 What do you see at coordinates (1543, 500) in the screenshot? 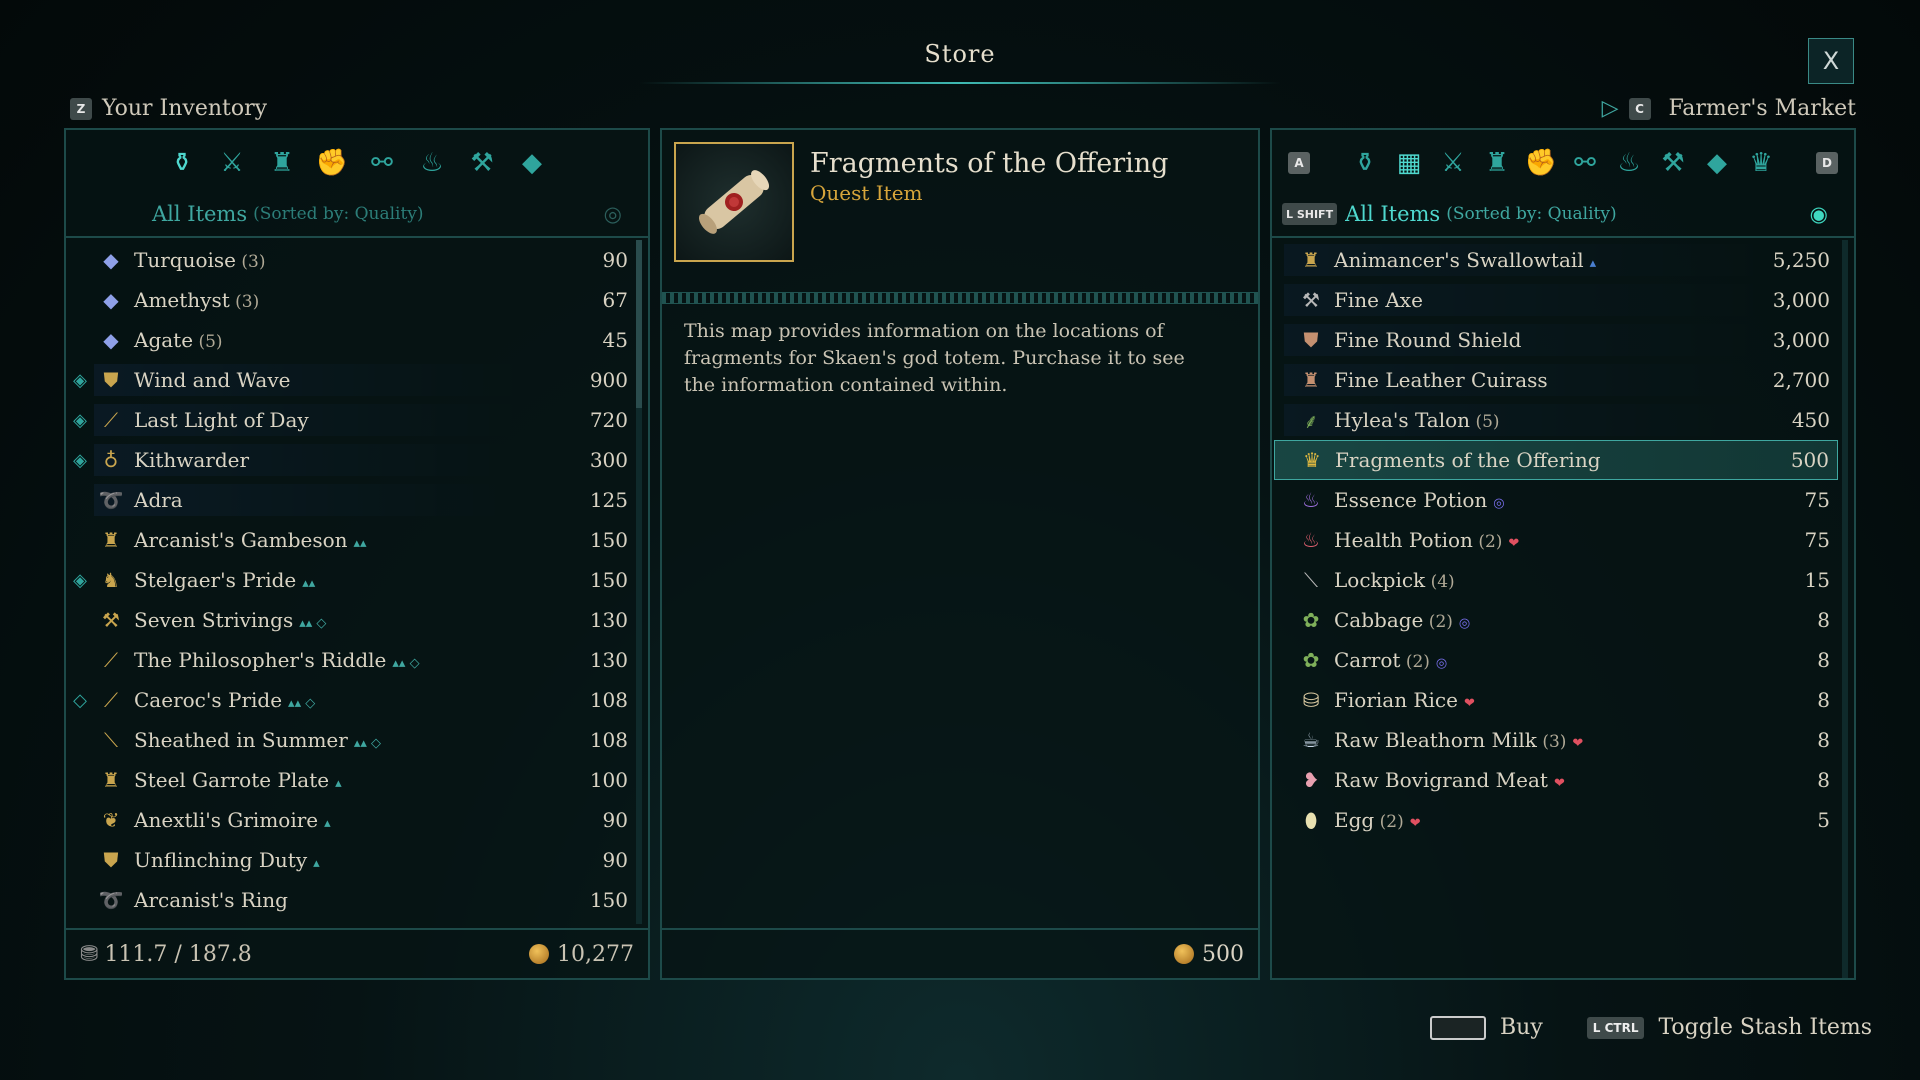
I see `item-name: Essence Potion ◎` at bounding box center [1543, 500].